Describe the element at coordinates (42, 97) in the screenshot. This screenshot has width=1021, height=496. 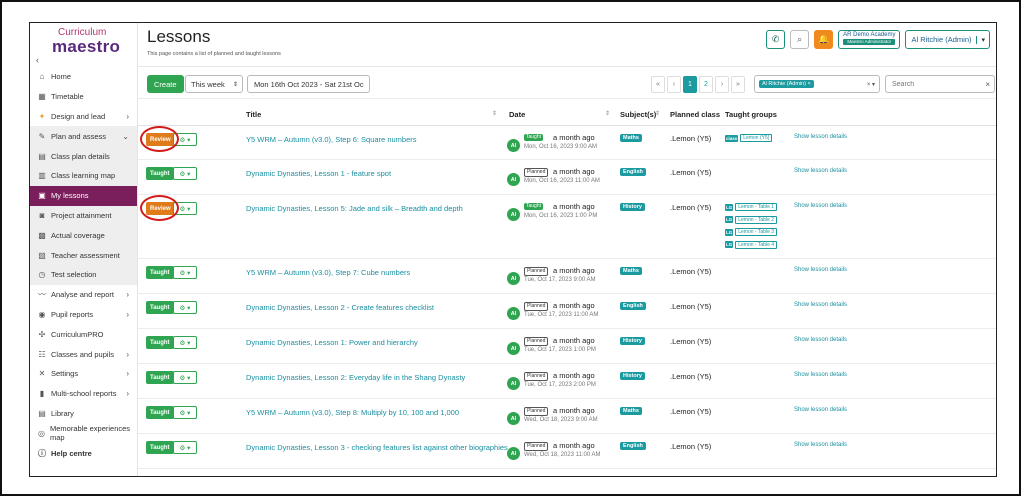
I see `calendar-icon: ▦` at that location.